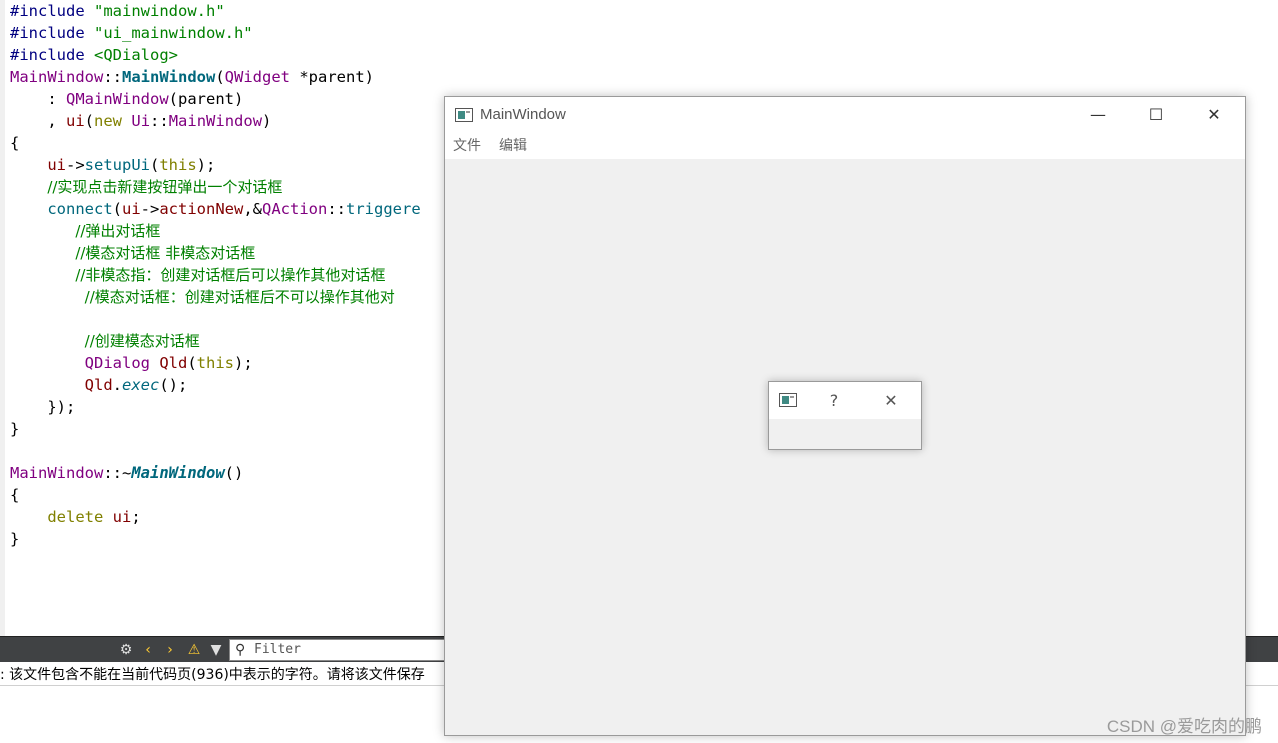  What do you see at coordinates (383, 209) in the screenshot?
I see `code-token: triggere` at bounding box center [383, 209].